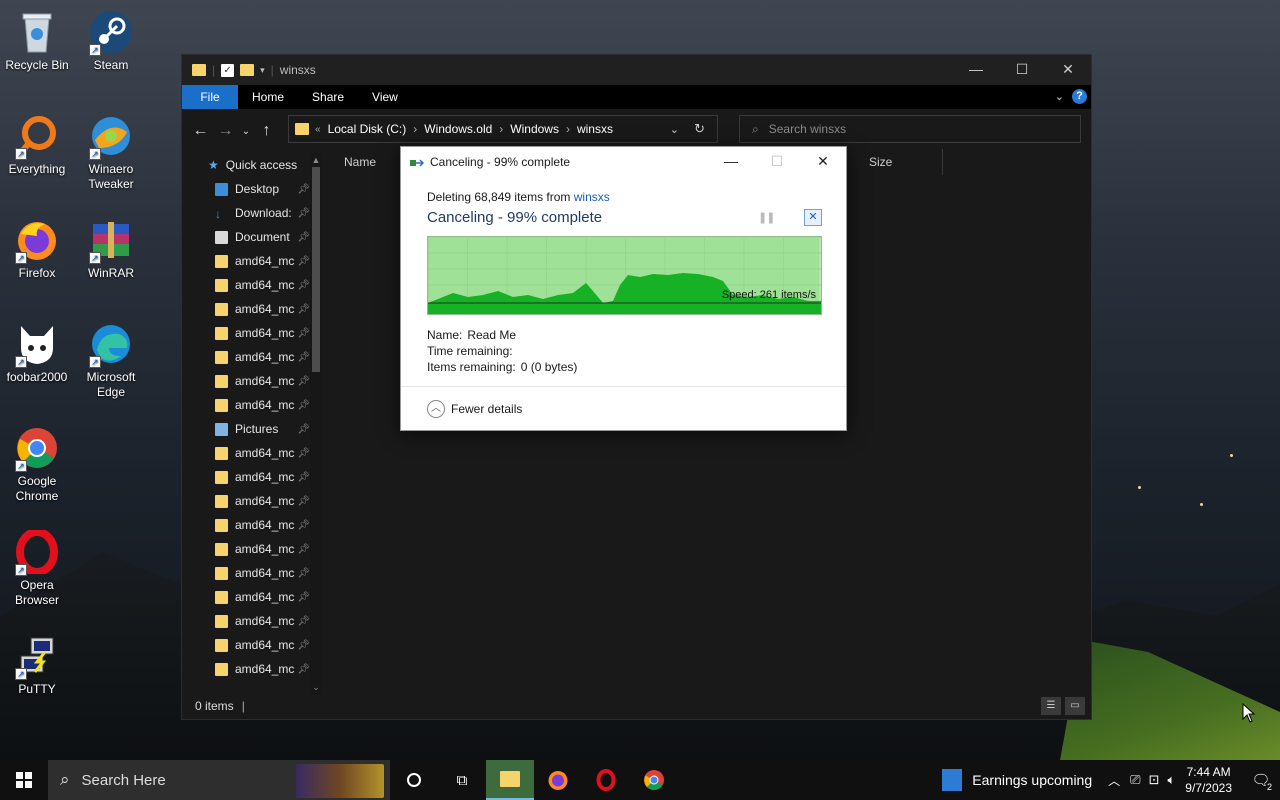 The height and width of the screenshot is (800, 1280). What do you see at coordinates (1059, 96) in the screenshot?
I see `expand-ribbon-icon: ⌄` at bounding box center [1059, 96].